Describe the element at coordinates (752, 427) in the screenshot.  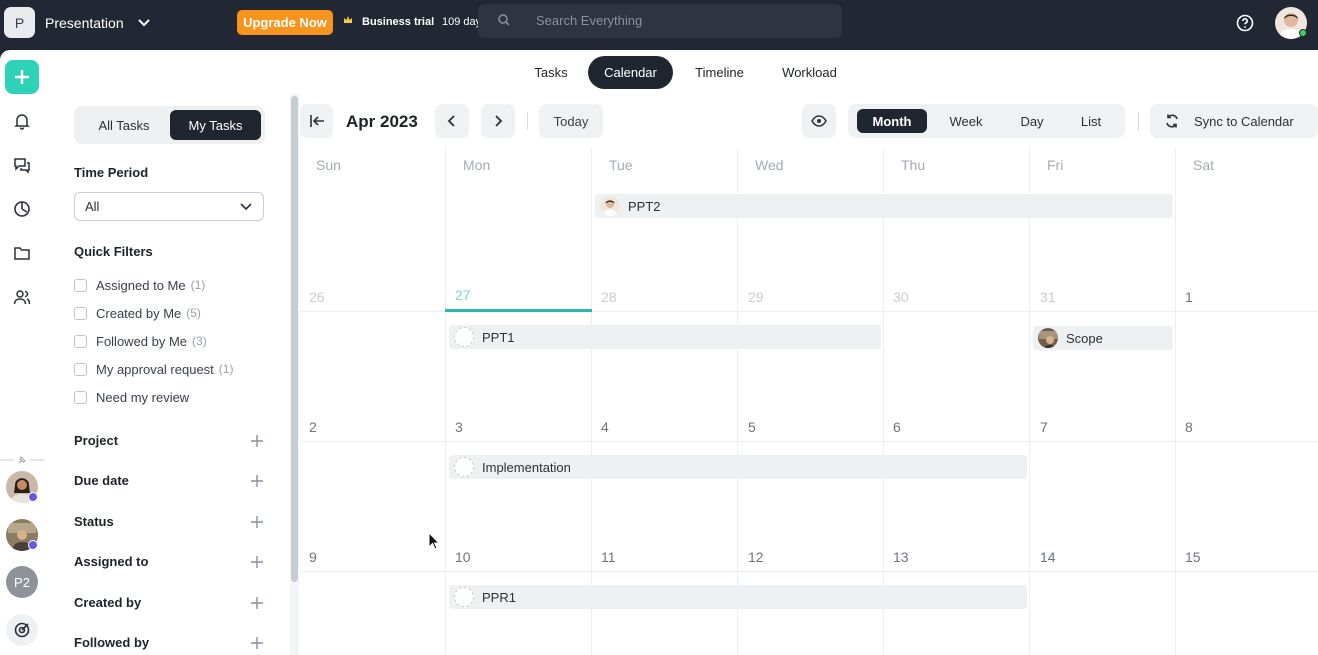
I see `day-number: 5` at that location.